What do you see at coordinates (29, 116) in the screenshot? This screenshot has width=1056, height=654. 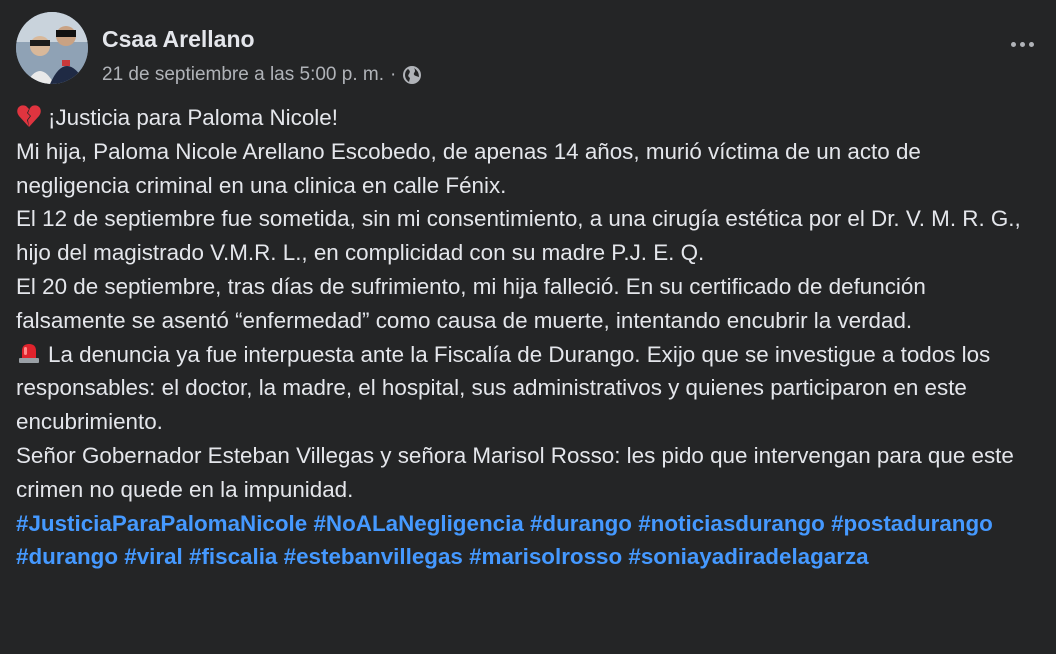 I see `broken-heart-icon` at bounding box center [29, 116].